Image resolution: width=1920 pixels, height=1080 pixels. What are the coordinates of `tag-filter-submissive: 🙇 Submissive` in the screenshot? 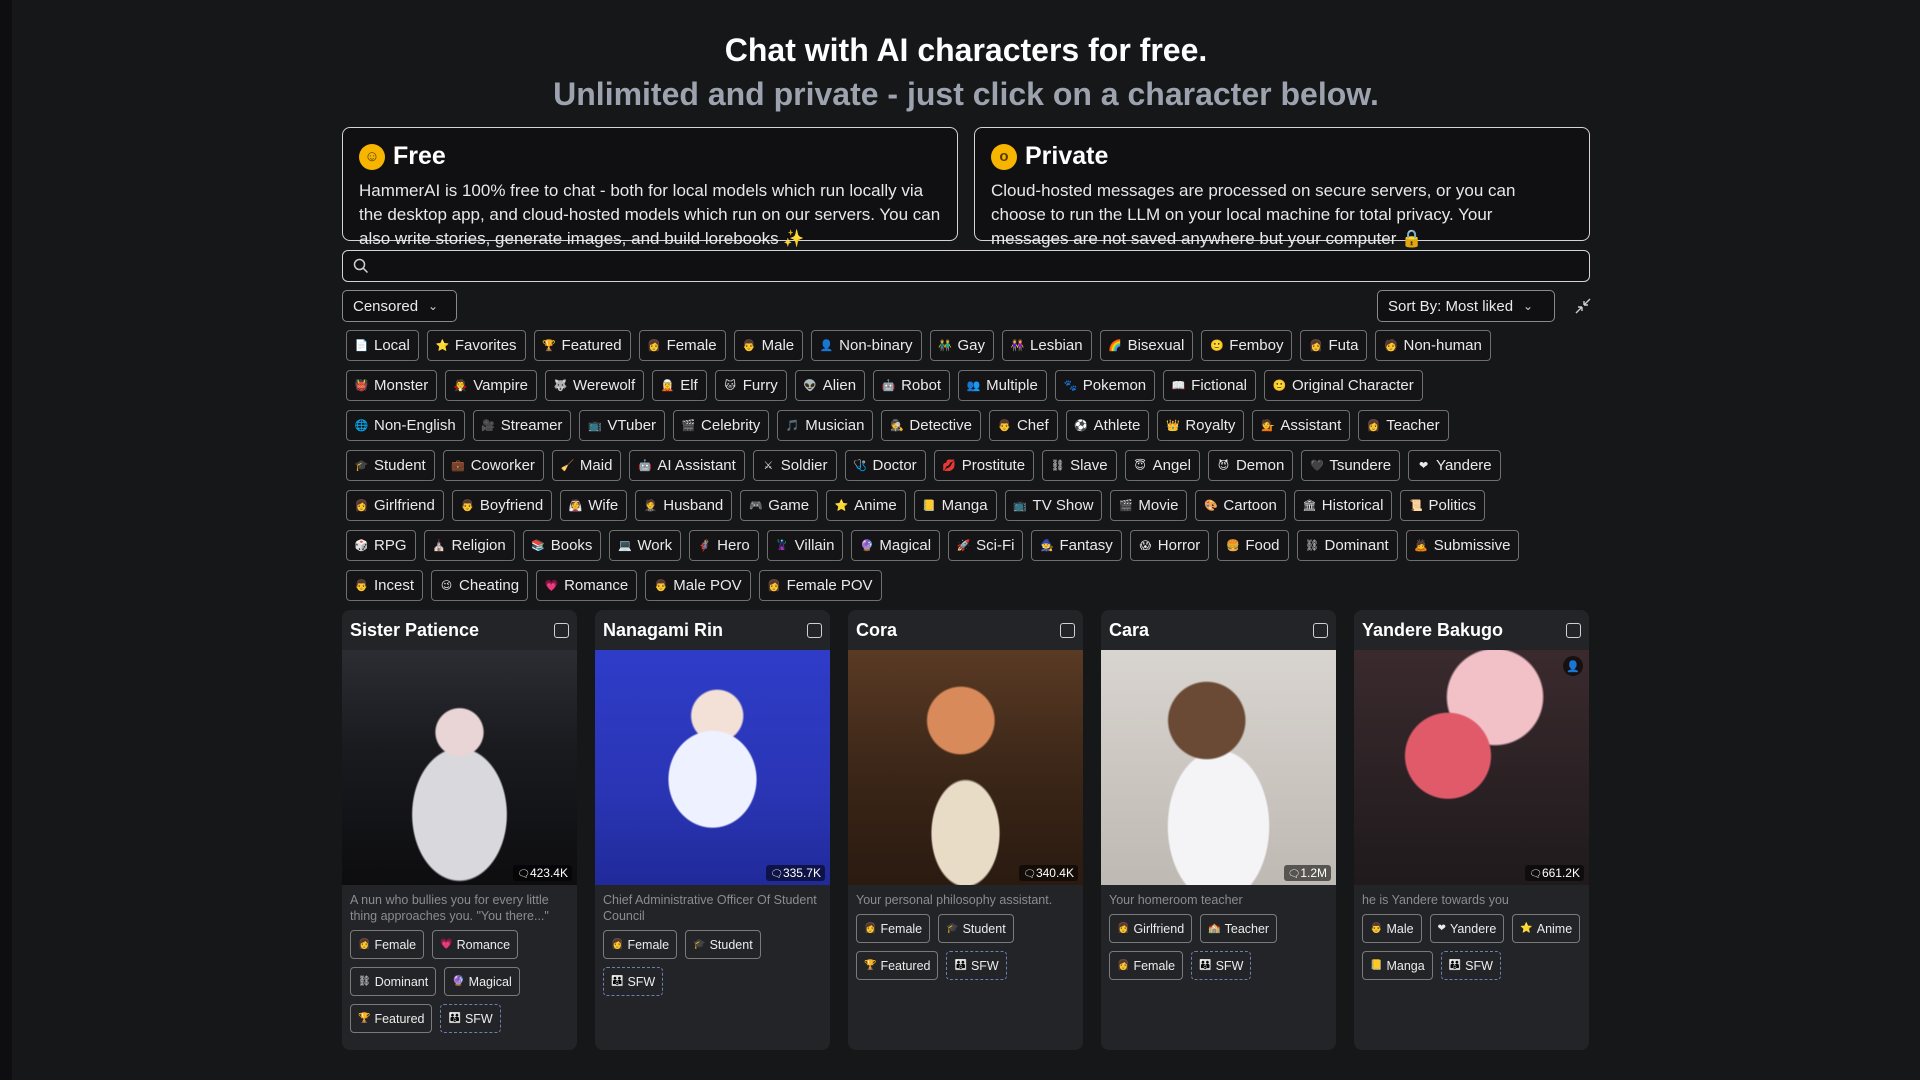 It's located at (1462, 545).